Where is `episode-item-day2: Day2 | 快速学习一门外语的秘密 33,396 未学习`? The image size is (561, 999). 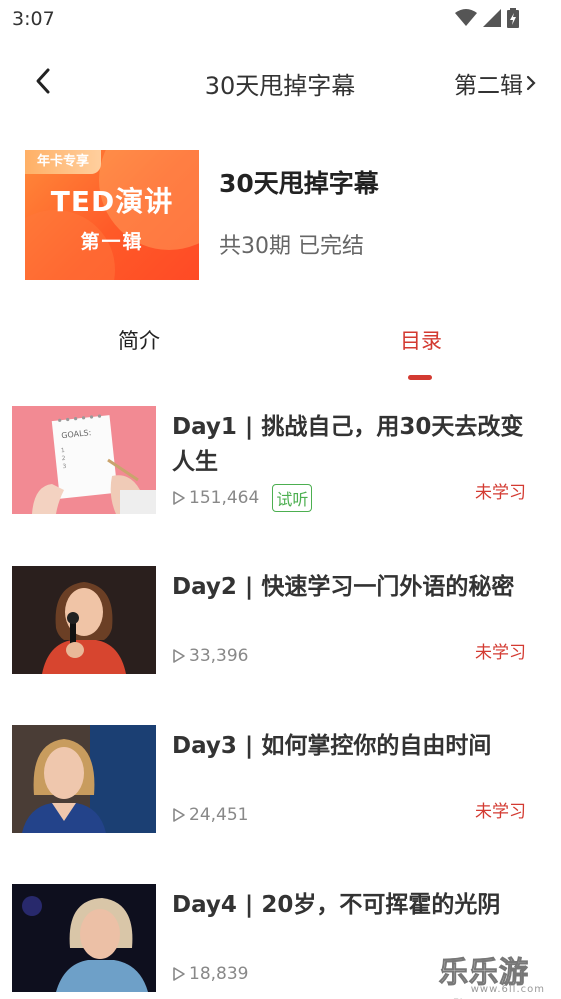 episode-item-day2: Day2 | 快速学习一门外语的秘密 33,396 未学习 is located at coordinates (277, 621).